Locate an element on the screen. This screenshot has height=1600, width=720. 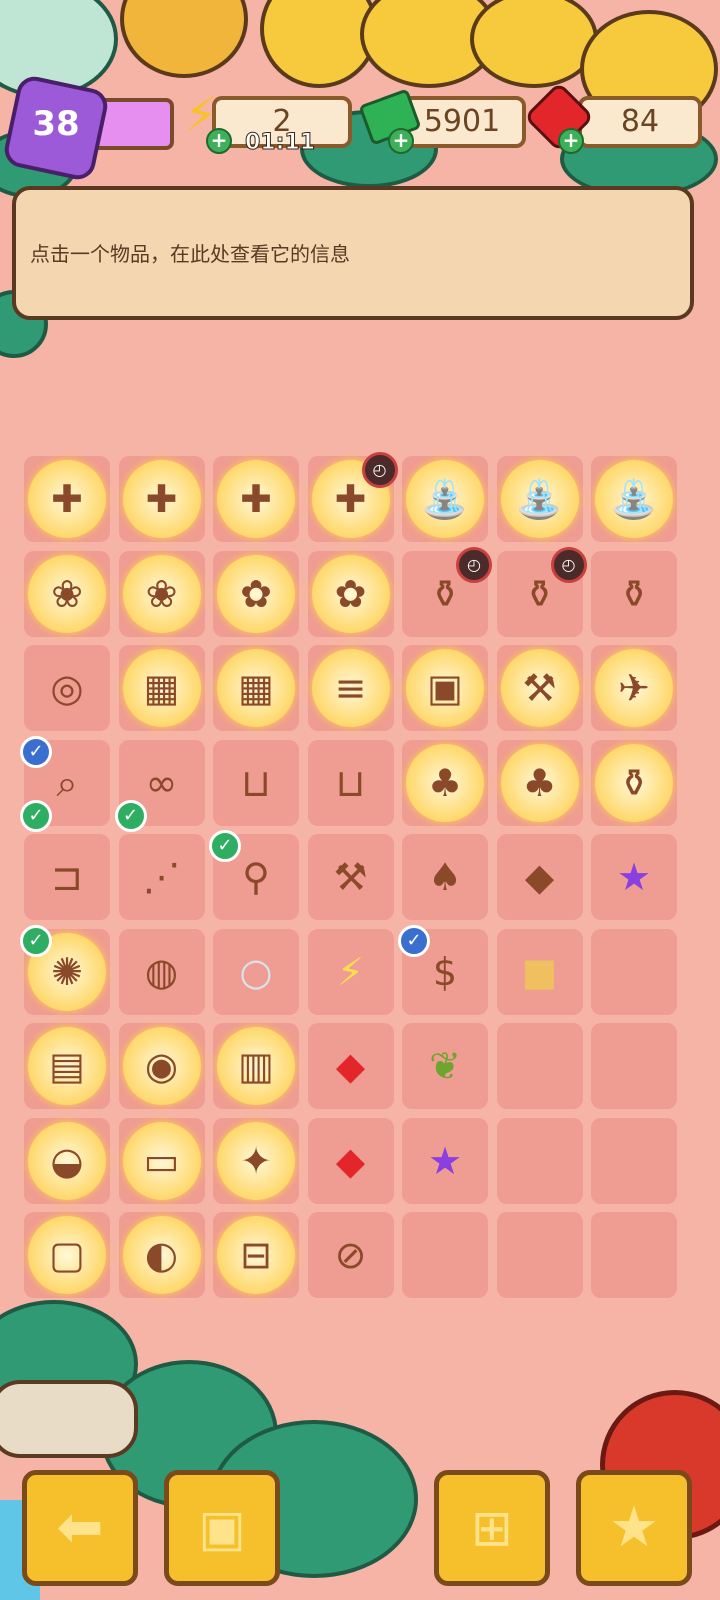
board-cell: ♠ is located at coordinates (445, 877).